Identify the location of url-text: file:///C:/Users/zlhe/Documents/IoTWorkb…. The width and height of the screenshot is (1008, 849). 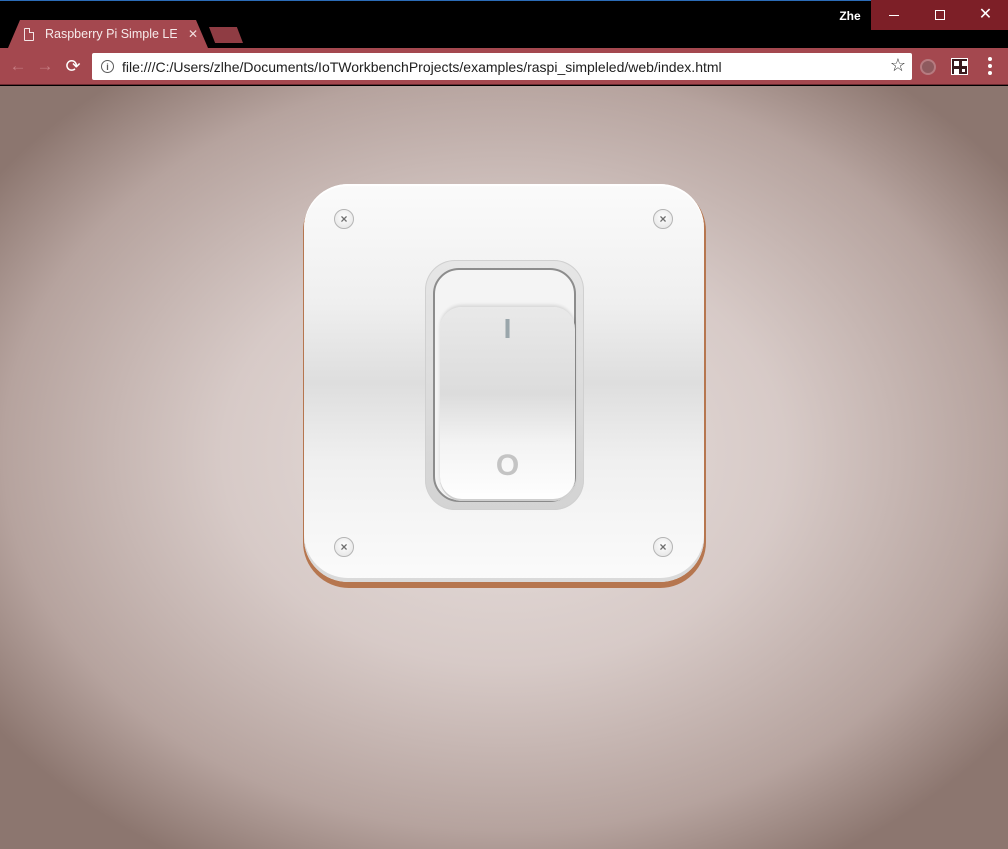
(422, 67).